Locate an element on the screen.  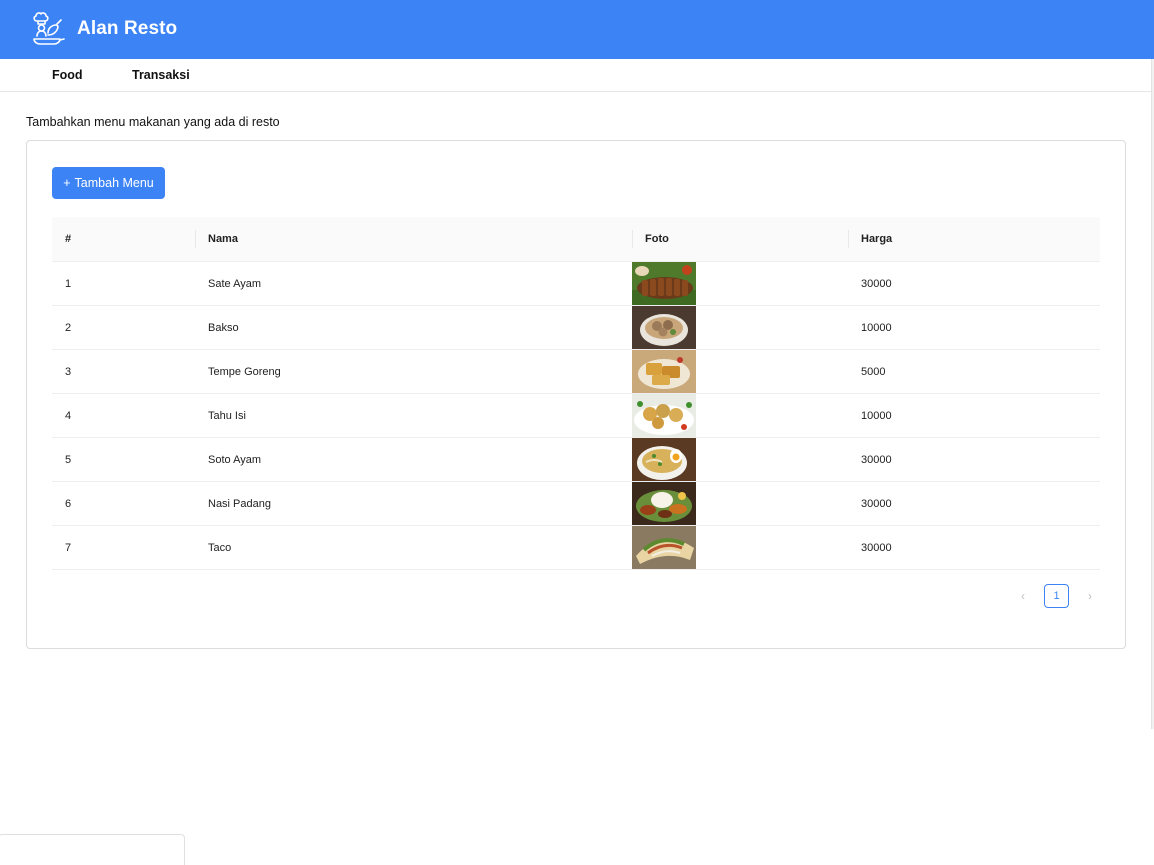
row-number: 1 is located at coordinates (68, 283).